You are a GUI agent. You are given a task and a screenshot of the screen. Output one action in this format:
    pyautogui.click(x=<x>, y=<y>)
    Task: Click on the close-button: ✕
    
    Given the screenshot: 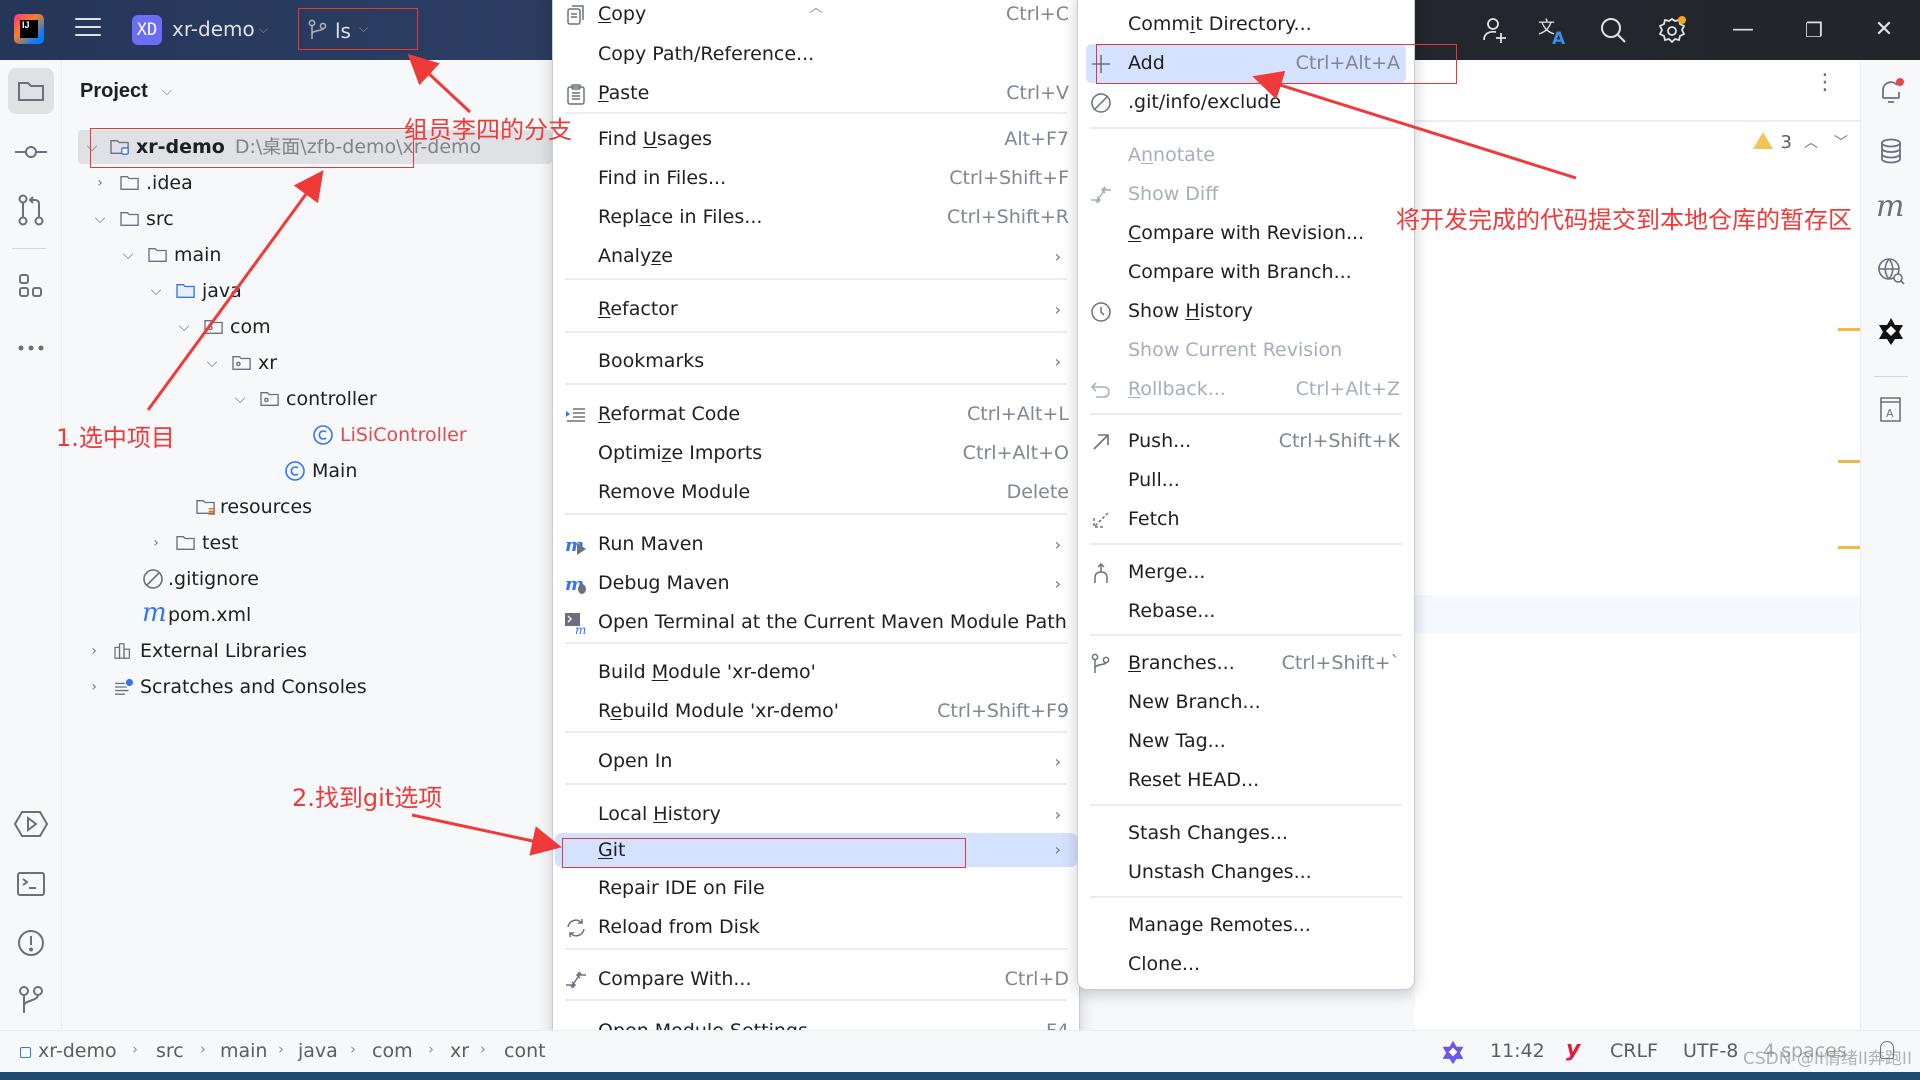 What is the action you would take?
    pyautogui.click(x=1884, y=30)
    